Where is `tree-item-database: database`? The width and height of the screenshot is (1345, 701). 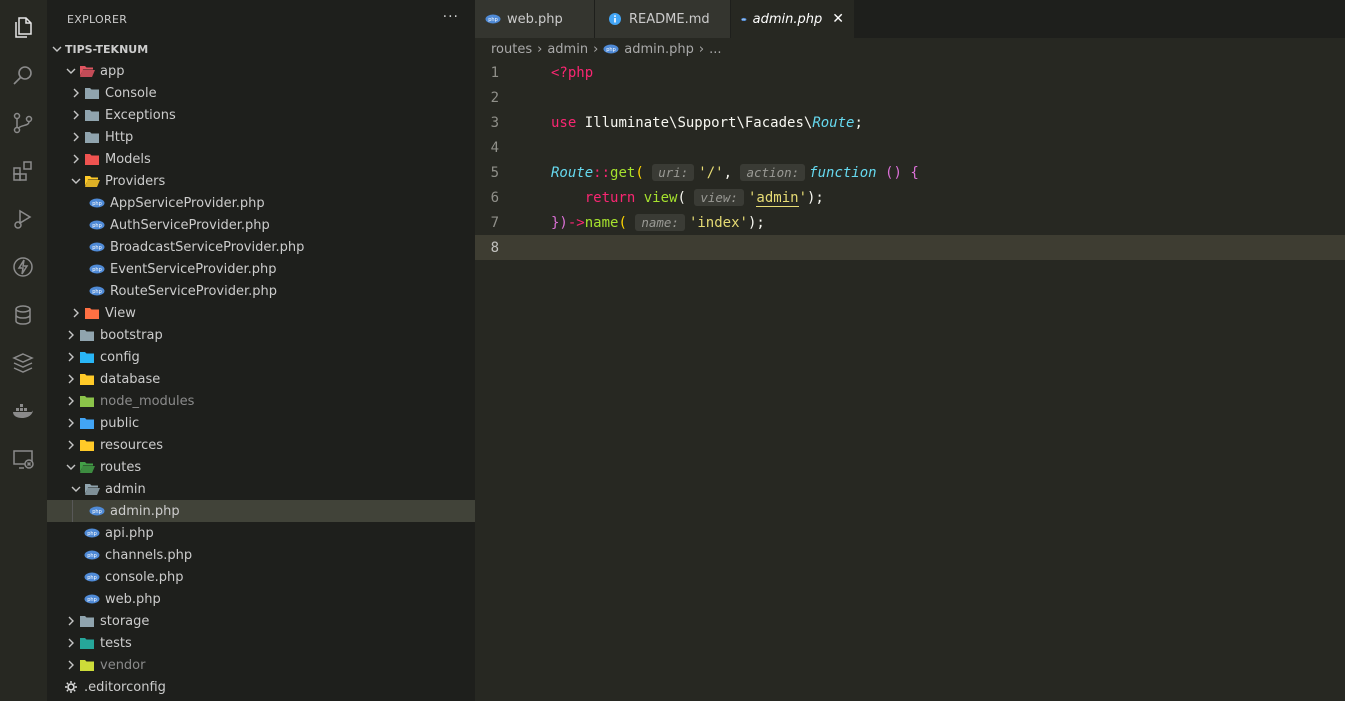
tree-item-database: database is located at coordinates (261, 379).